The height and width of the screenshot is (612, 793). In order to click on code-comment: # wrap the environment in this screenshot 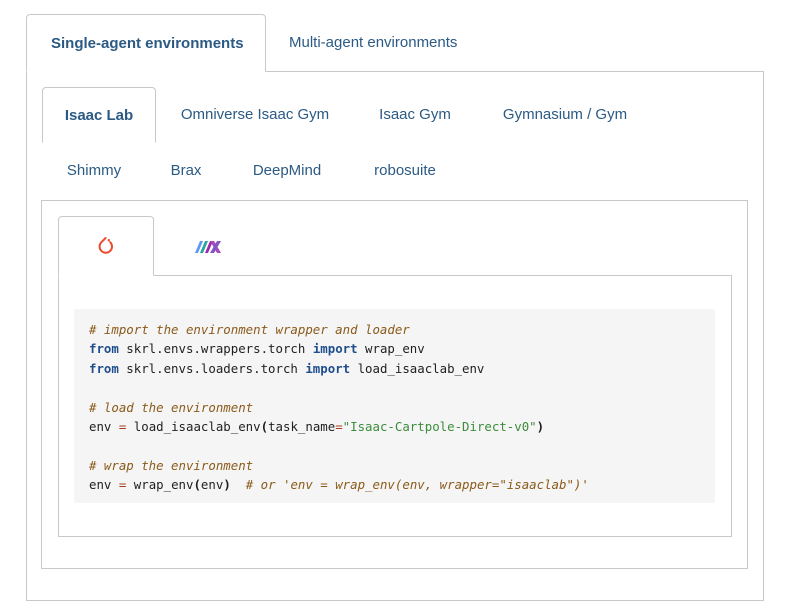, I will do `click(171, 465)`.